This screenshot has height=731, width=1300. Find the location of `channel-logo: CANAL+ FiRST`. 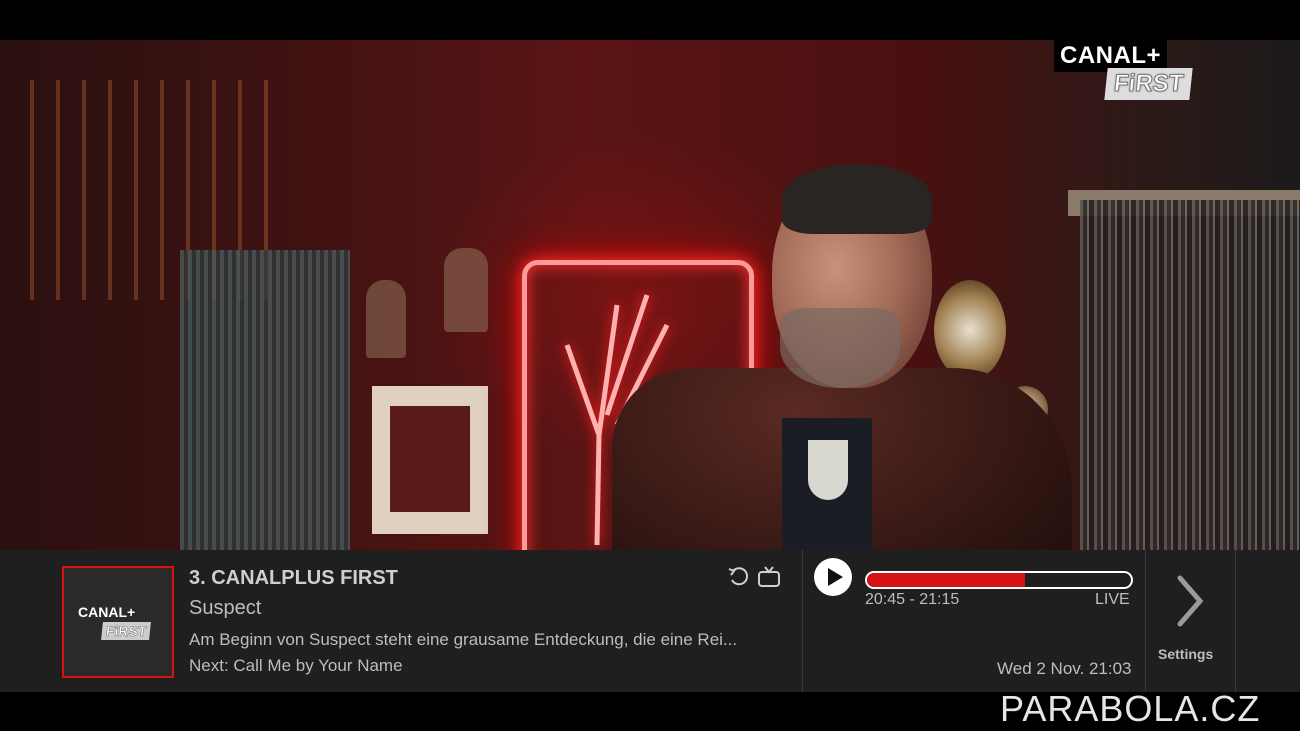

channel-logo: CANAL+ FiRST is located at coordinates (1127, 73).